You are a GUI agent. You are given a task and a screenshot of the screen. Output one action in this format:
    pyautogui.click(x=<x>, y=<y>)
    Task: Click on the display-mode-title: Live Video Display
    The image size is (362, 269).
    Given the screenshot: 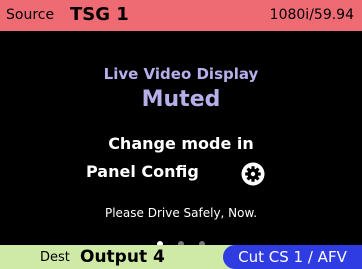 What is the action you would take?
    pyautogui.click(x=181, y=74)
    